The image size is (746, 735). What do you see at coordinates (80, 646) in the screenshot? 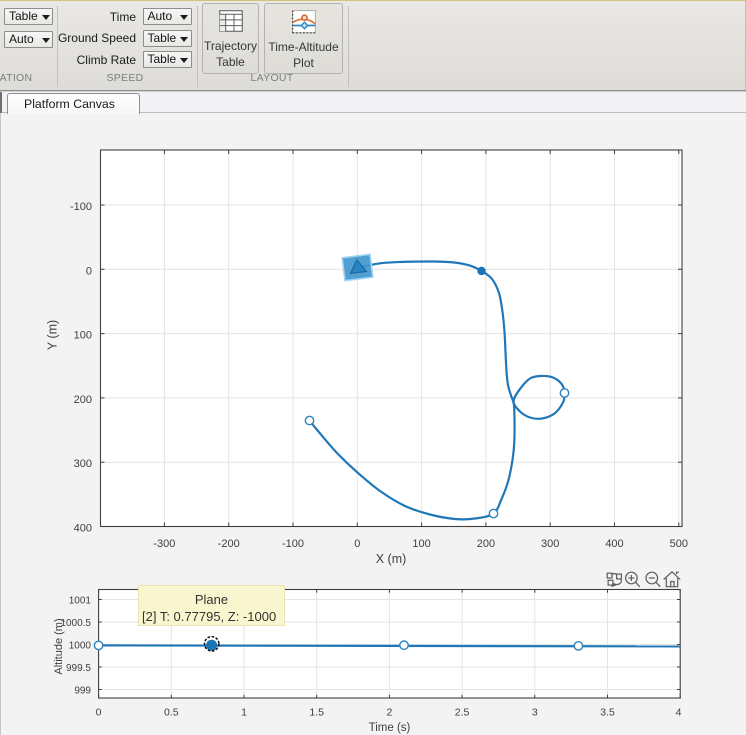
I see `svg-text: 1000` at bounding box center [80, 646].